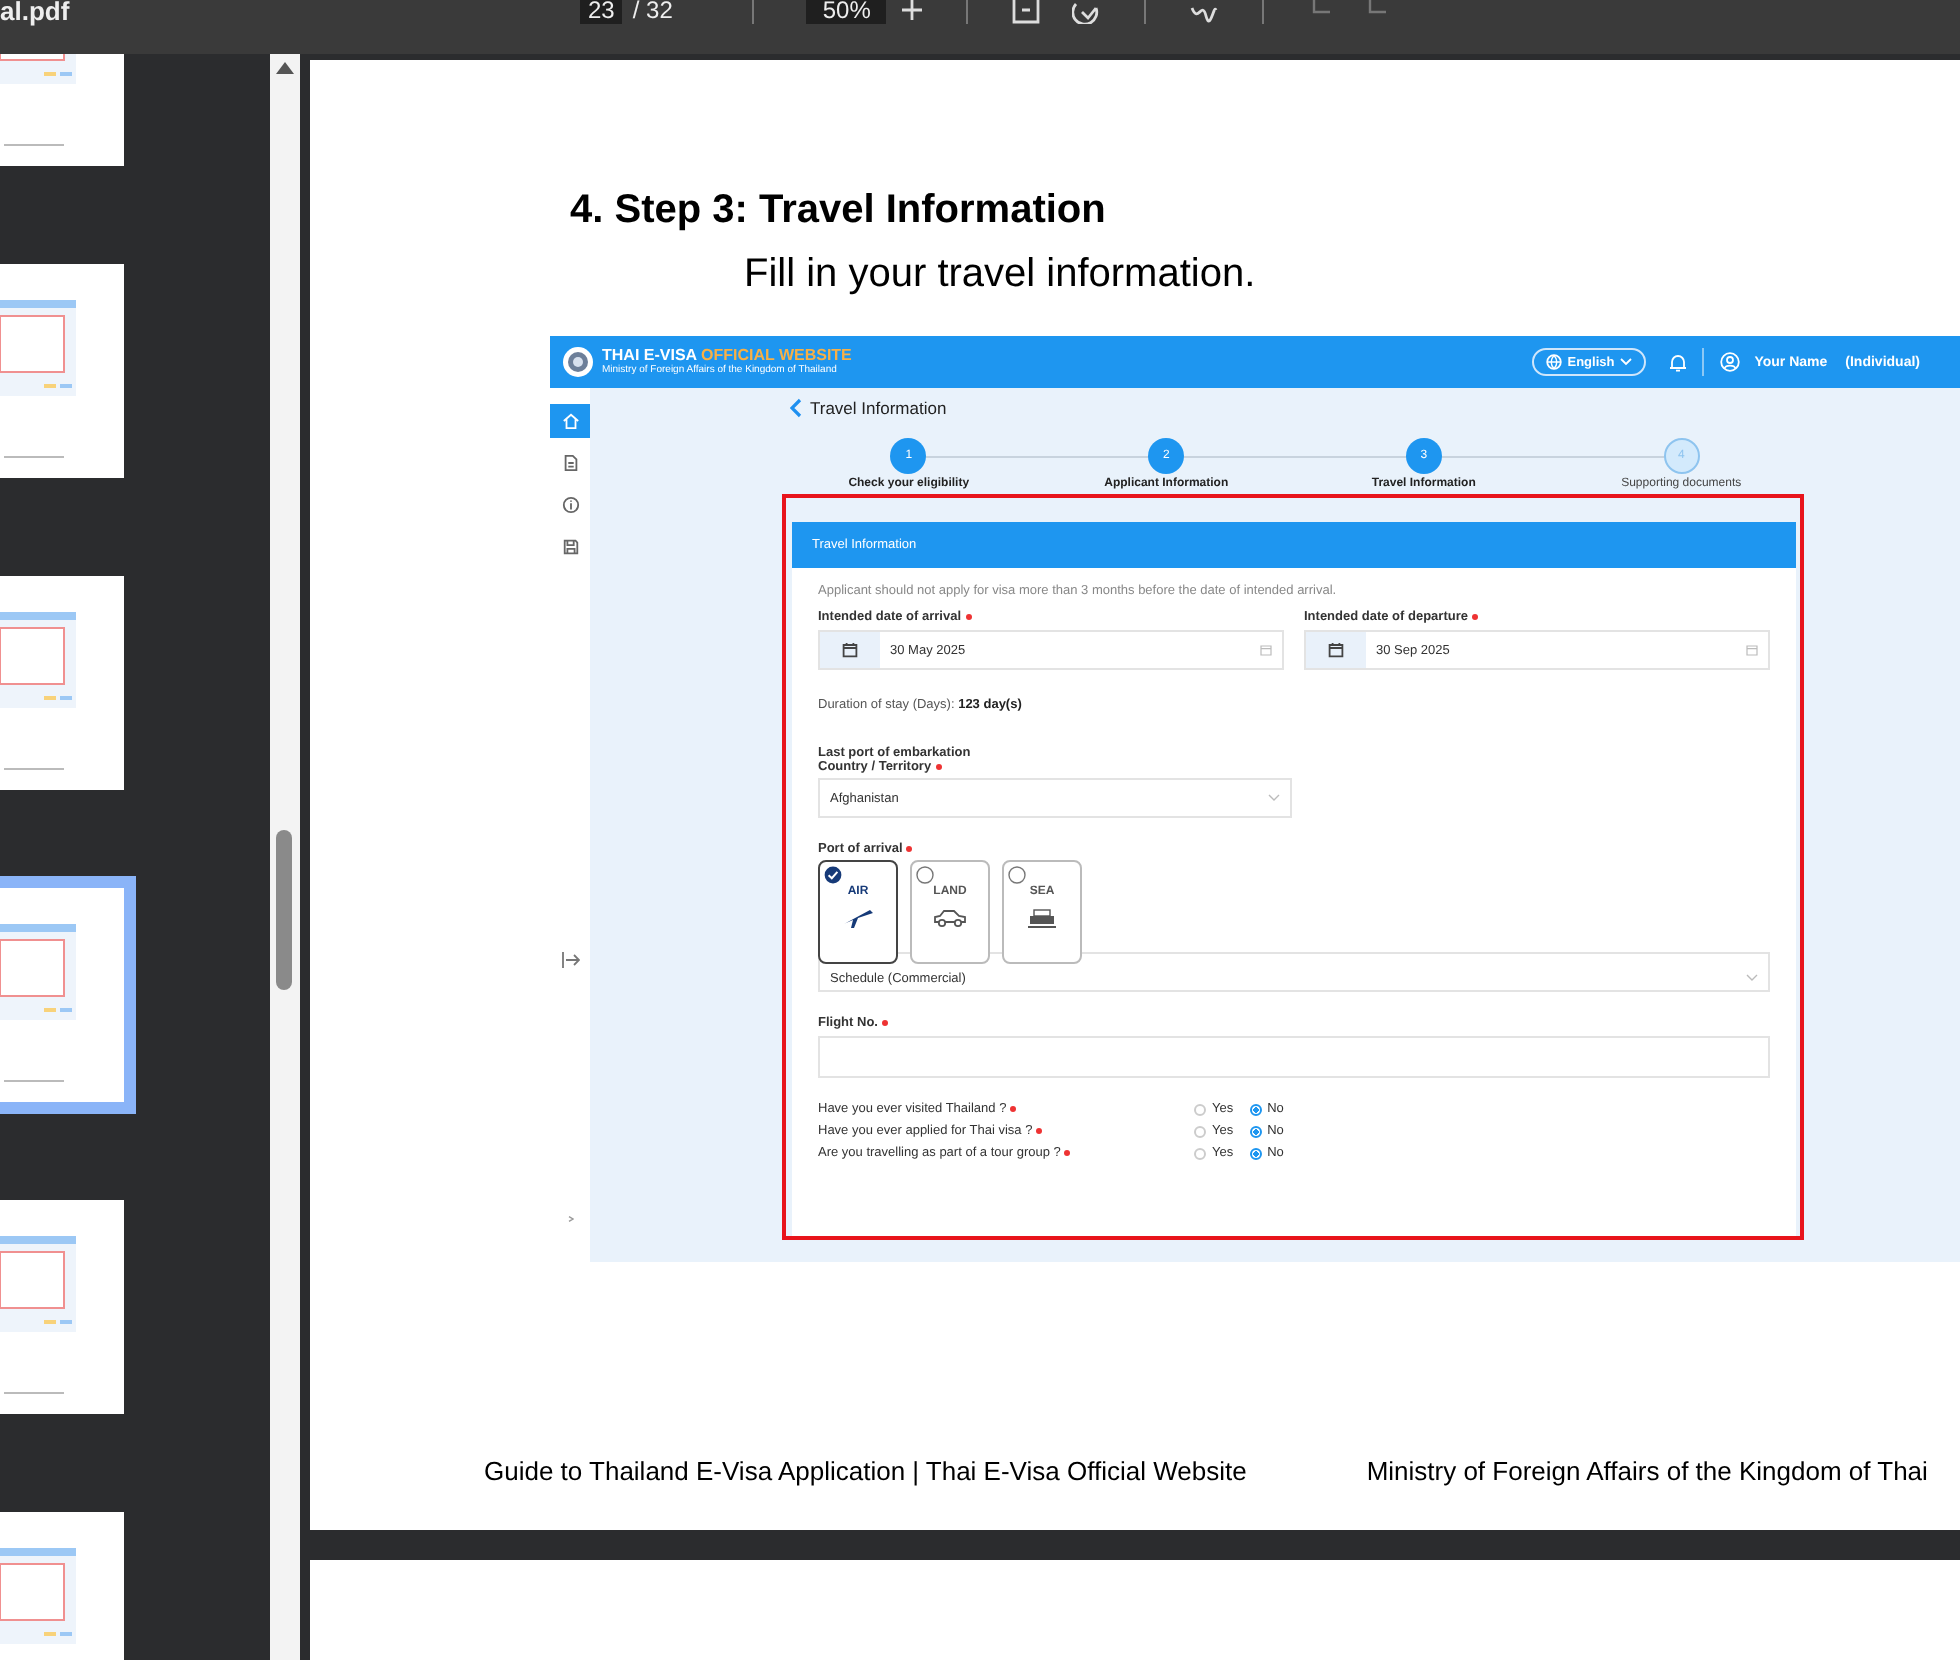  What do you see at coordinates (1086, 12) in the screenshot?
I see `rotate-icon` at bounding box center [1086, 12].